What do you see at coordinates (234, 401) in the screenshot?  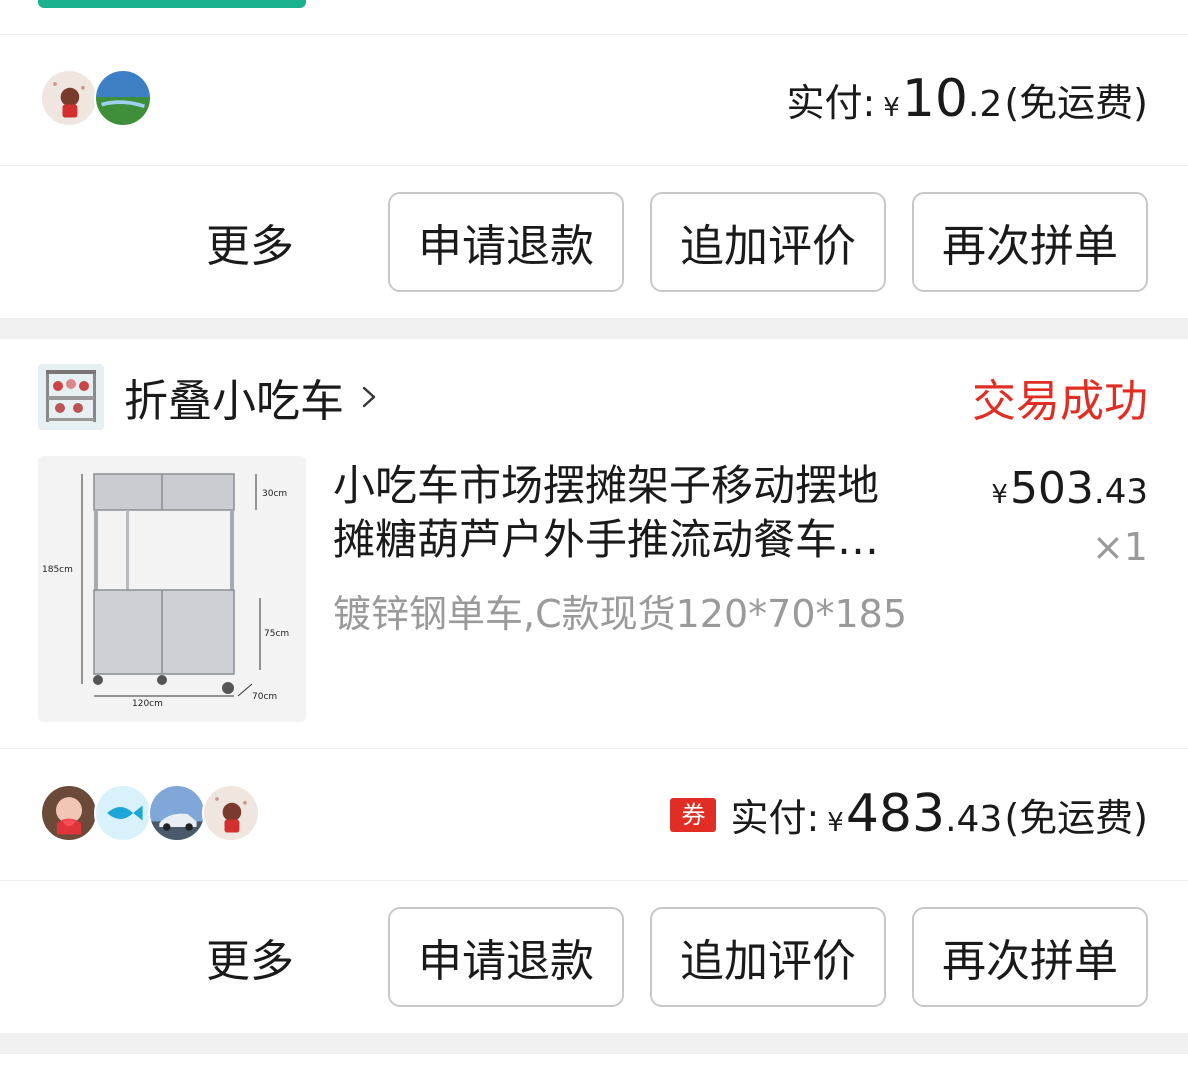 I see `shop-name: 折叠小吃车` at bounding box center [234, 401].